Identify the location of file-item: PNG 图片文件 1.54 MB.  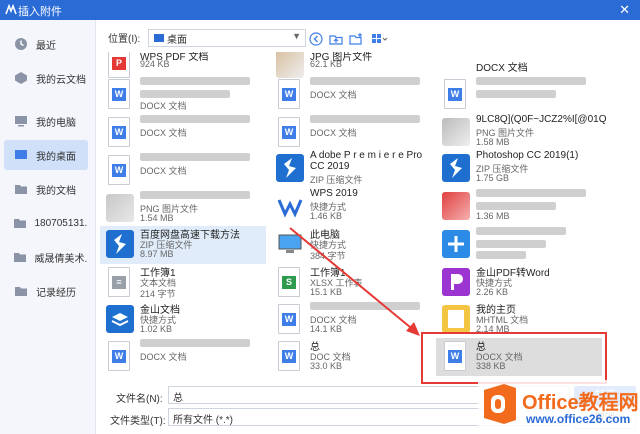
(183, 209).